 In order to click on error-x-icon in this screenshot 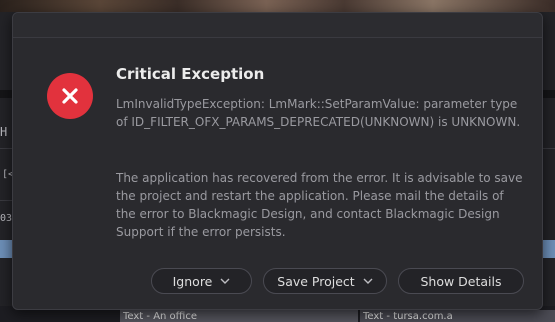, I will do `click(70, 96)`.